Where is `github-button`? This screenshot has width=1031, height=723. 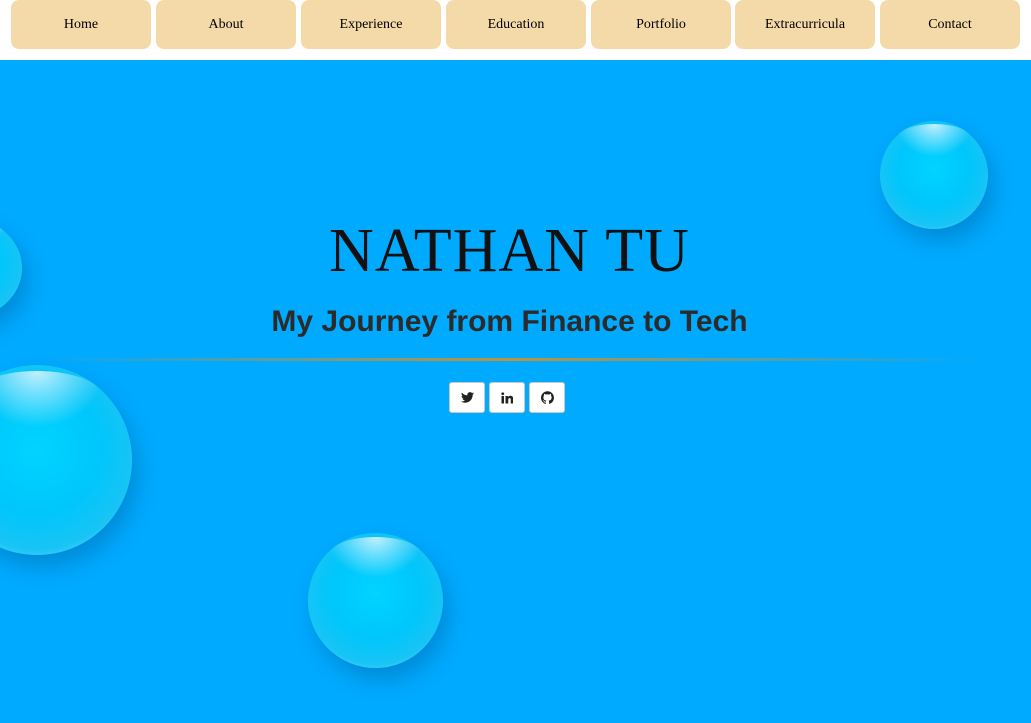 github-button is located at coordinates (547, 397).